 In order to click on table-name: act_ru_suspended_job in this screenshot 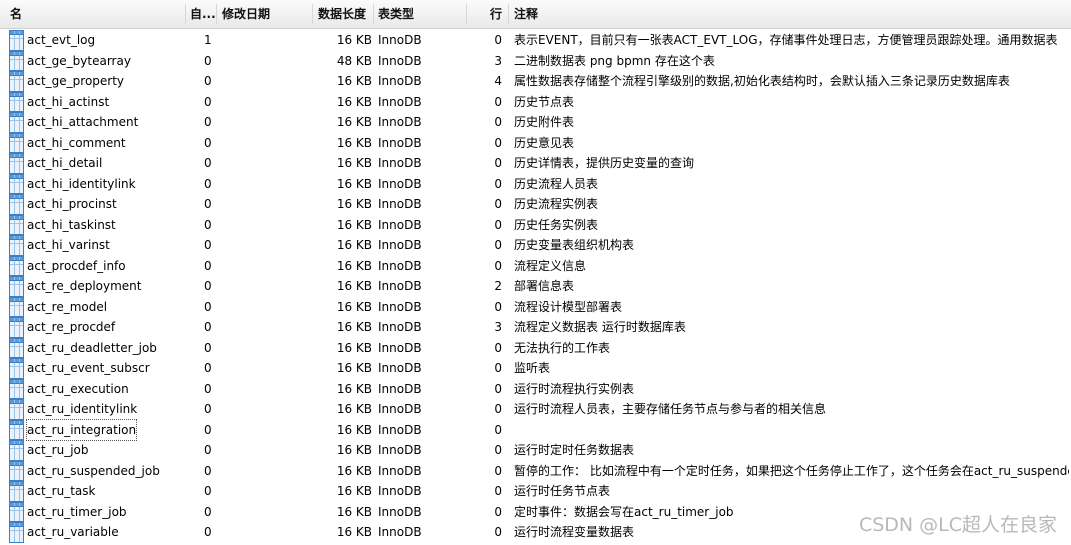, I will do `click(93, 470)`.